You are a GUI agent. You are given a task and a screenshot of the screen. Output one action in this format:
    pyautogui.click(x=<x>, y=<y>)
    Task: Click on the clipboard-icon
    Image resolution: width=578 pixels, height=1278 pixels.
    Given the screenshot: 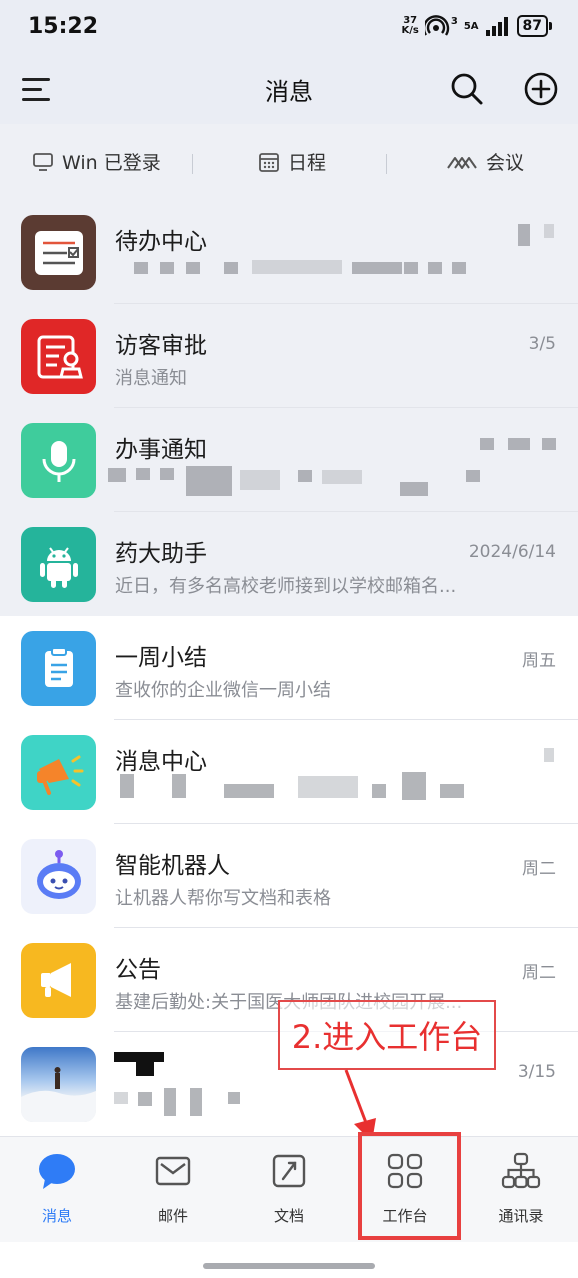 What is the action you would take?
    pyautogui.click(x=58, y=668)
    